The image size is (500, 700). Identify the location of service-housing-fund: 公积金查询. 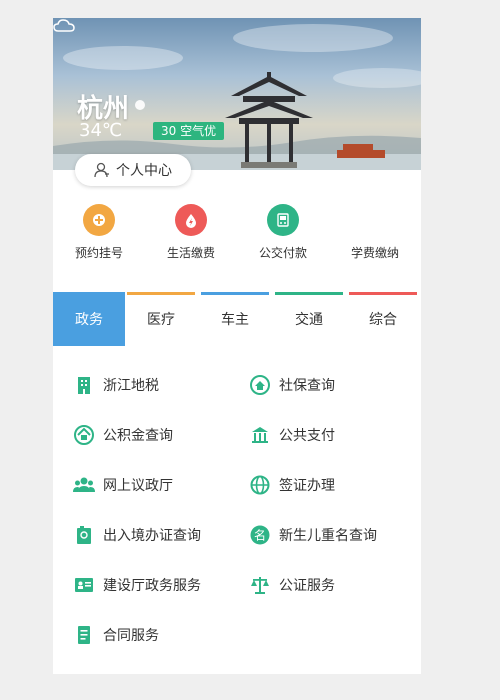
(123, 435).